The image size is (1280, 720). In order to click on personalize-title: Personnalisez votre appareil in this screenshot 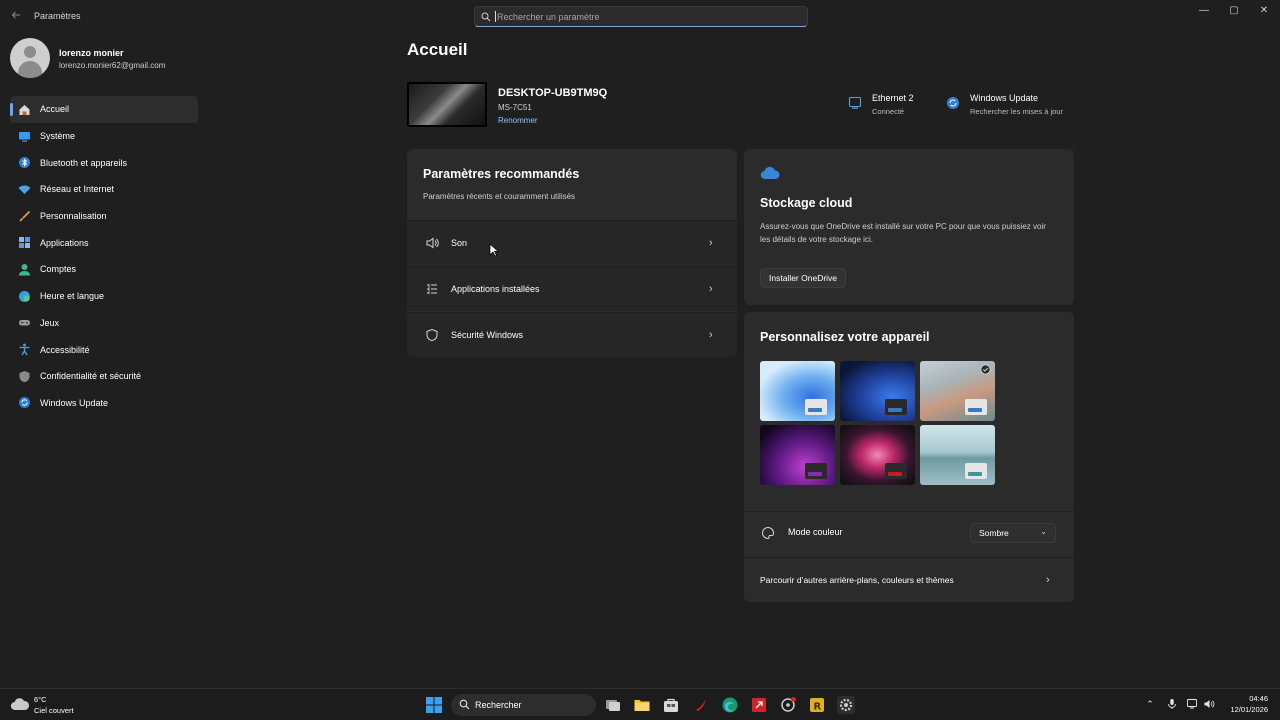, I will do `click(845, 337)`.